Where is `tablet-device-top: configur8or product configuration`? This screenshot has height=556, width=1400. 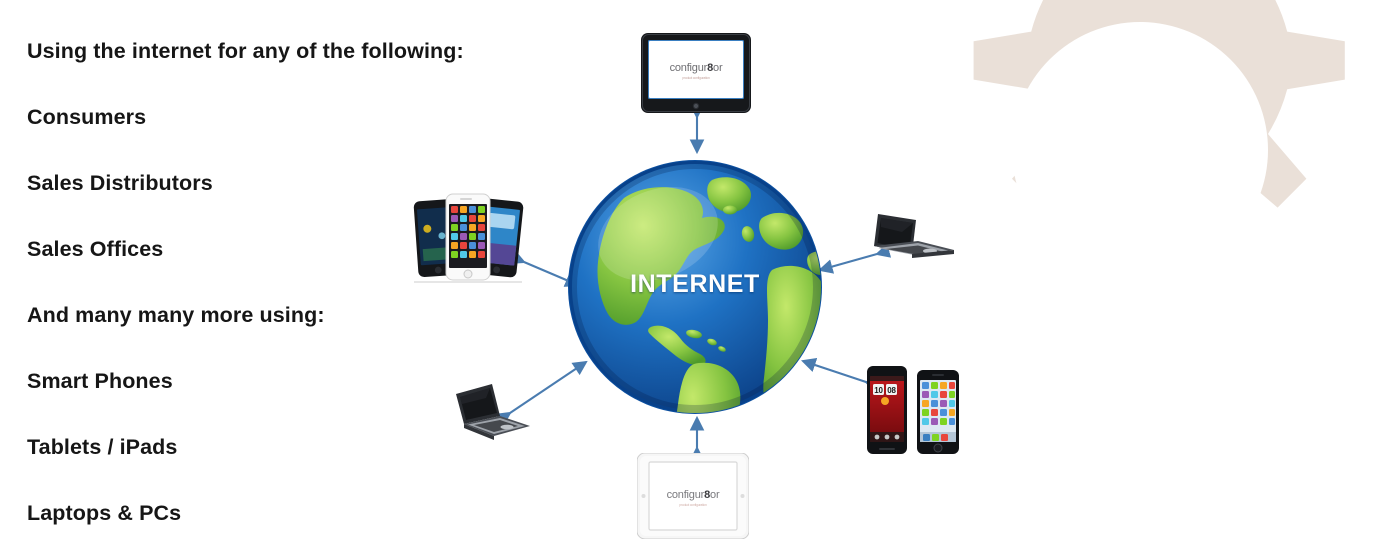 tablet-device-top: configur8or product configuration is located at coordinates (696, 73).